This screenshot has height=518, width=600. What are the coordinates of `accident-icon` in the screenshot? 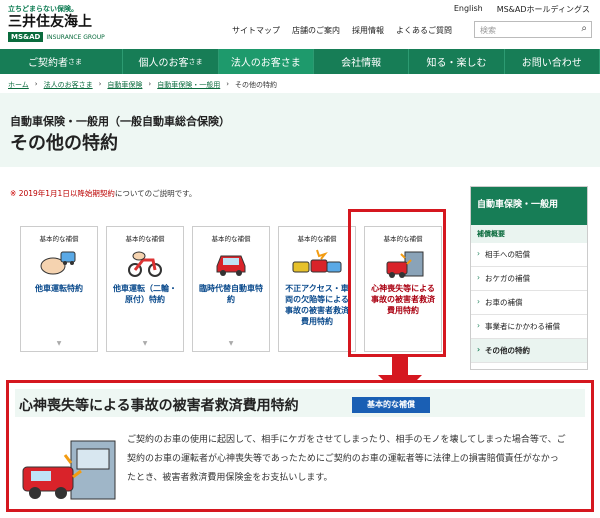 It's located at (317, 263).